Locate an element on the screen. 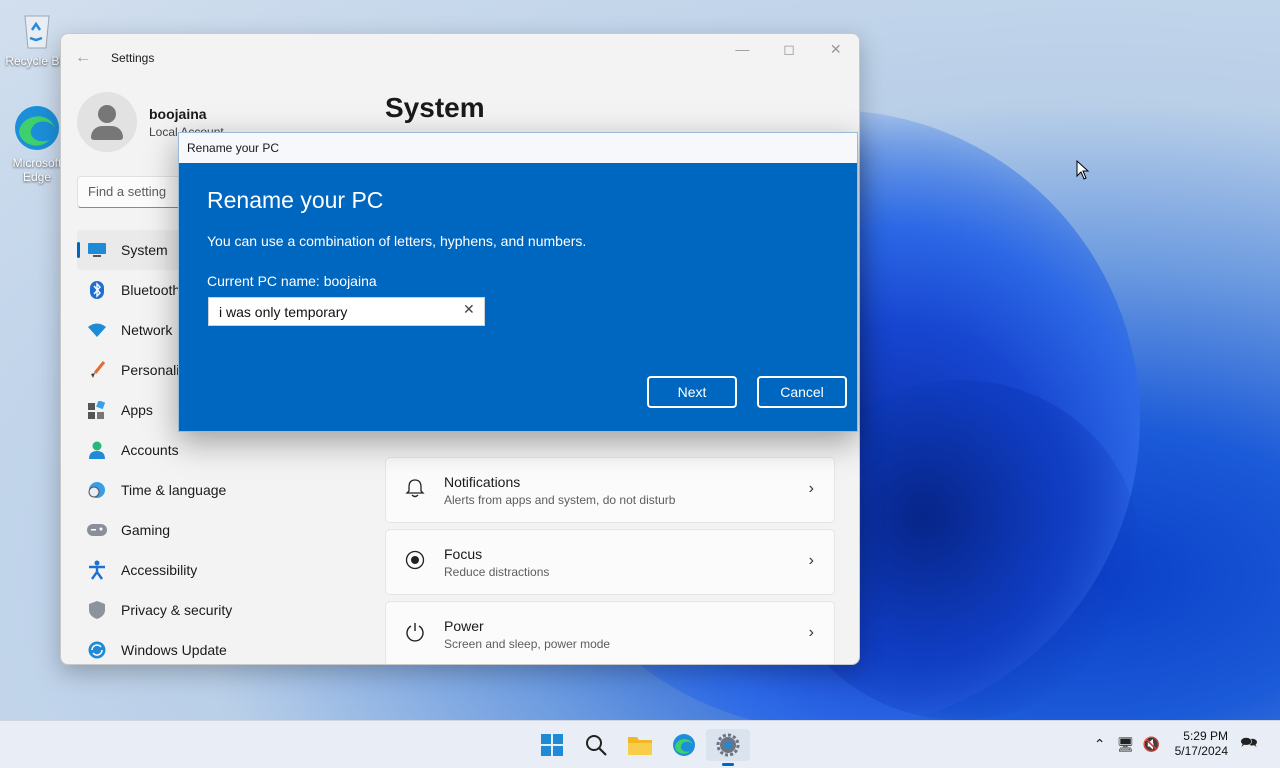  search-icon is located at coordinates (596, 745).